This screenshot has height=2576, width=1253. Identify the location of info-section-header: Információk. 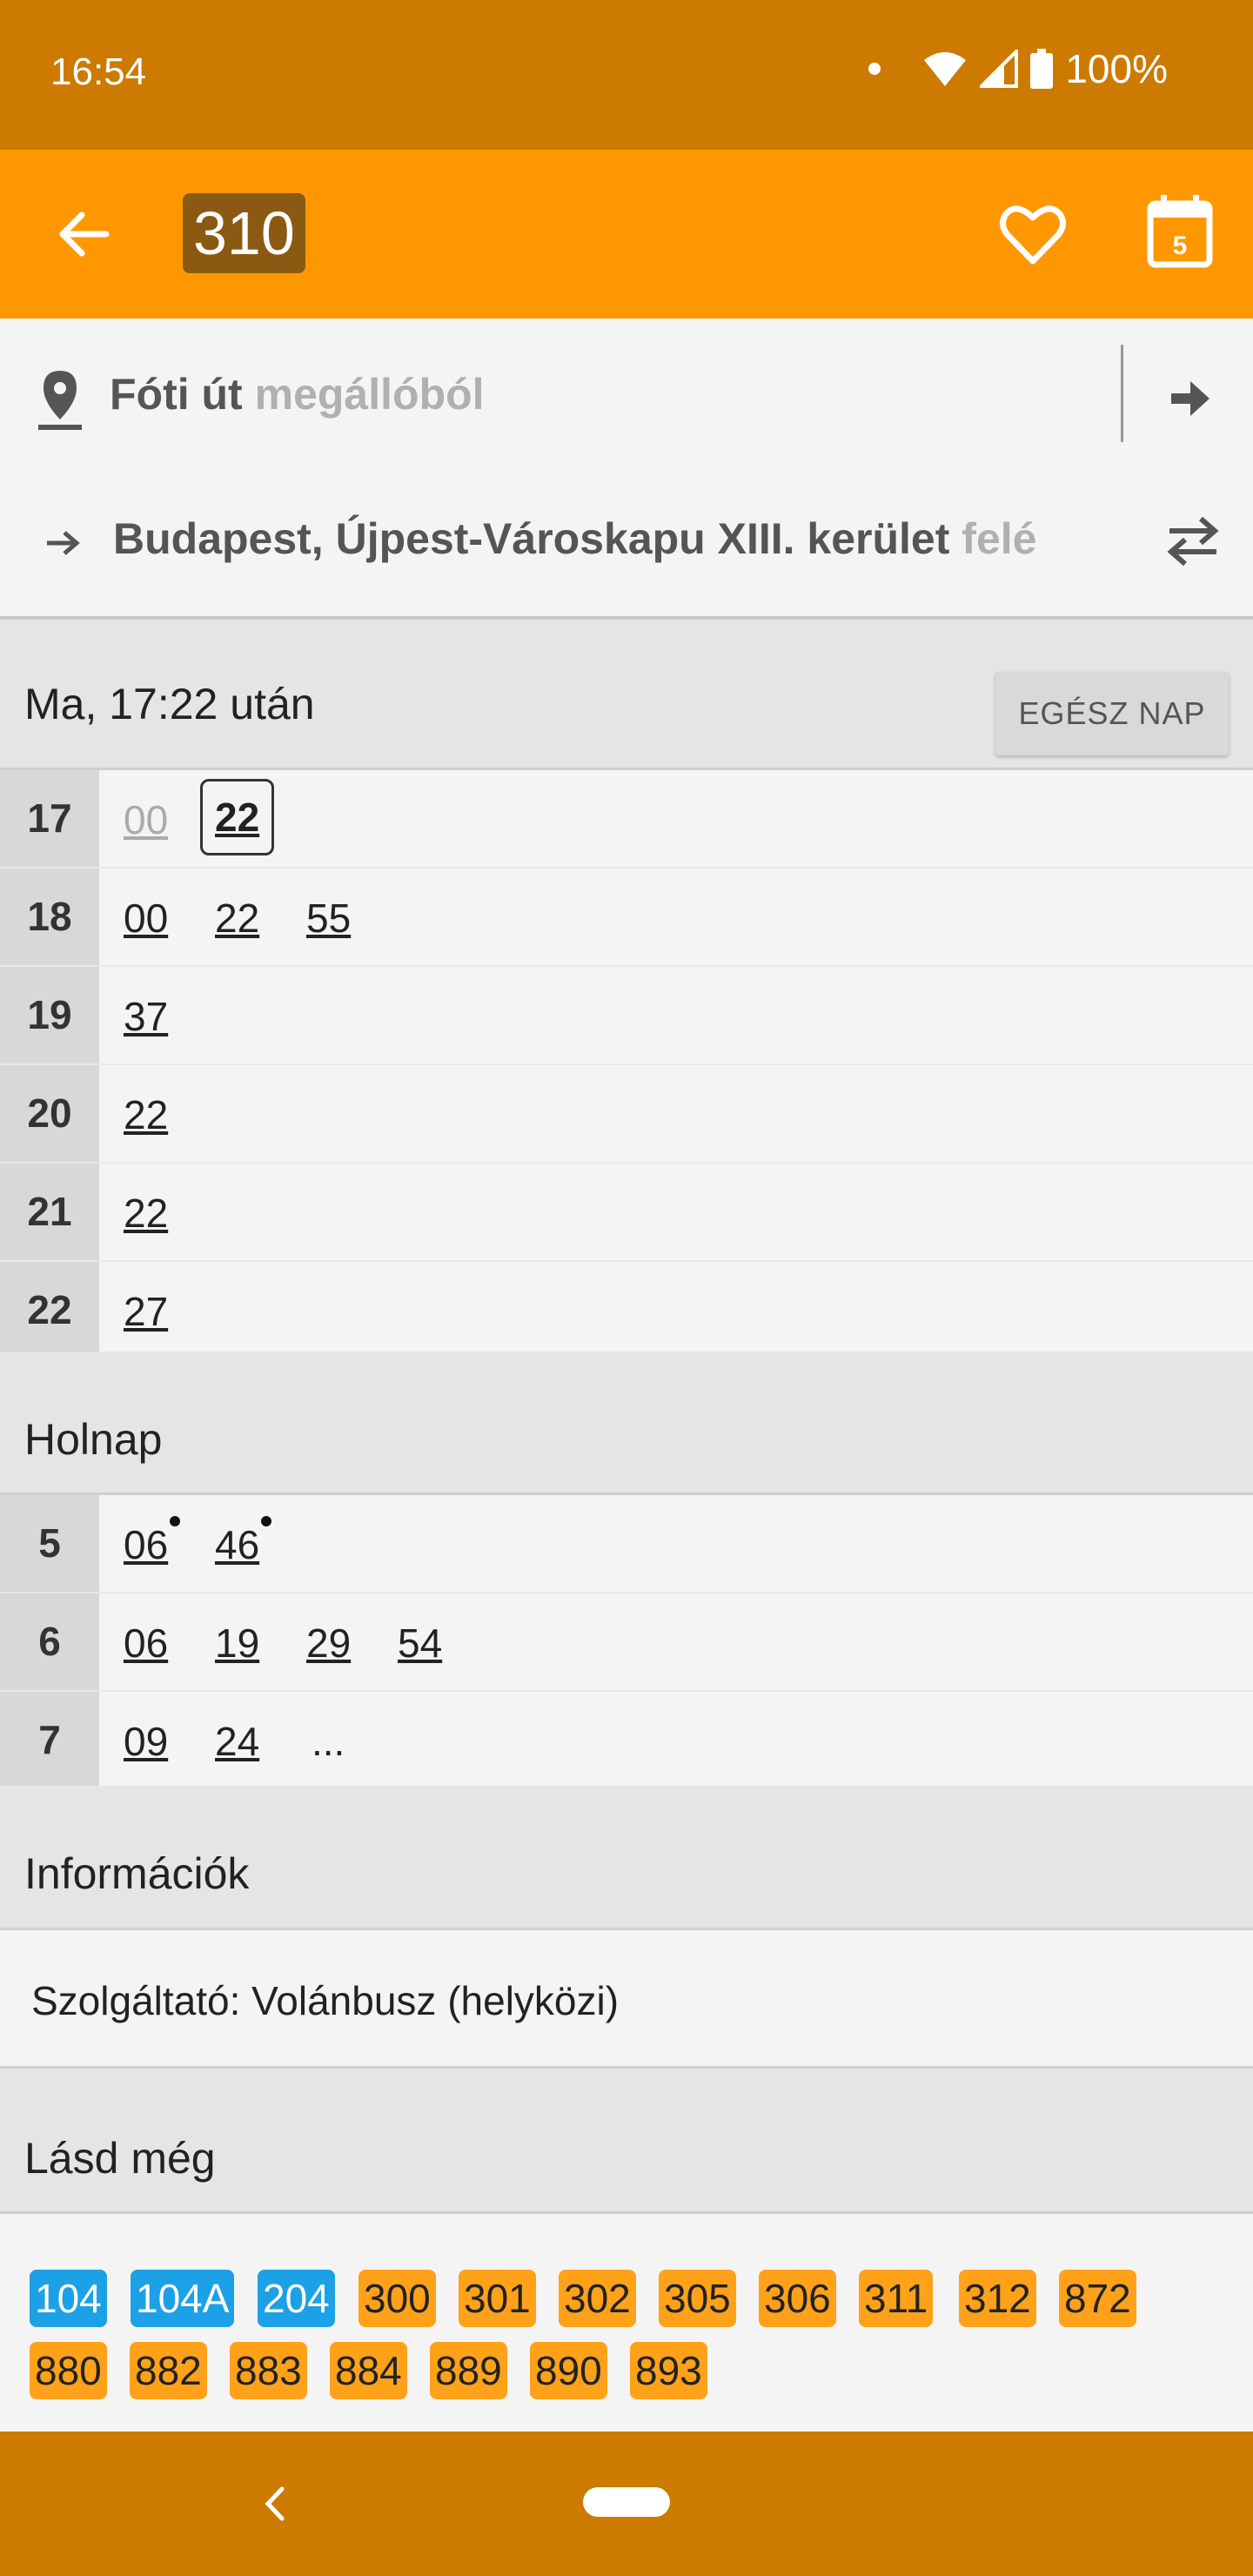
(626, 1858).